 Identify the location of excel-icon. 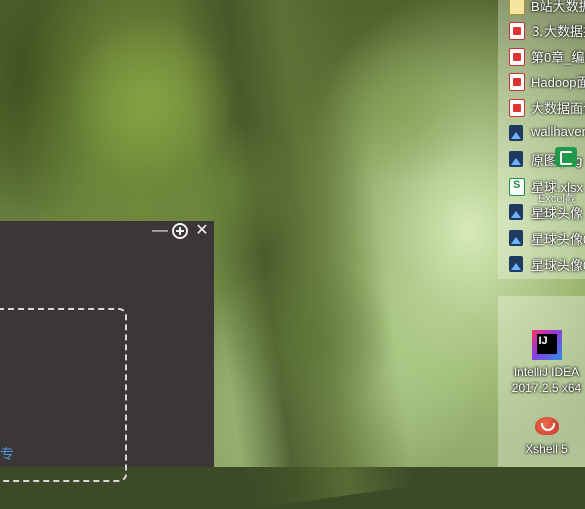
(517, 187).